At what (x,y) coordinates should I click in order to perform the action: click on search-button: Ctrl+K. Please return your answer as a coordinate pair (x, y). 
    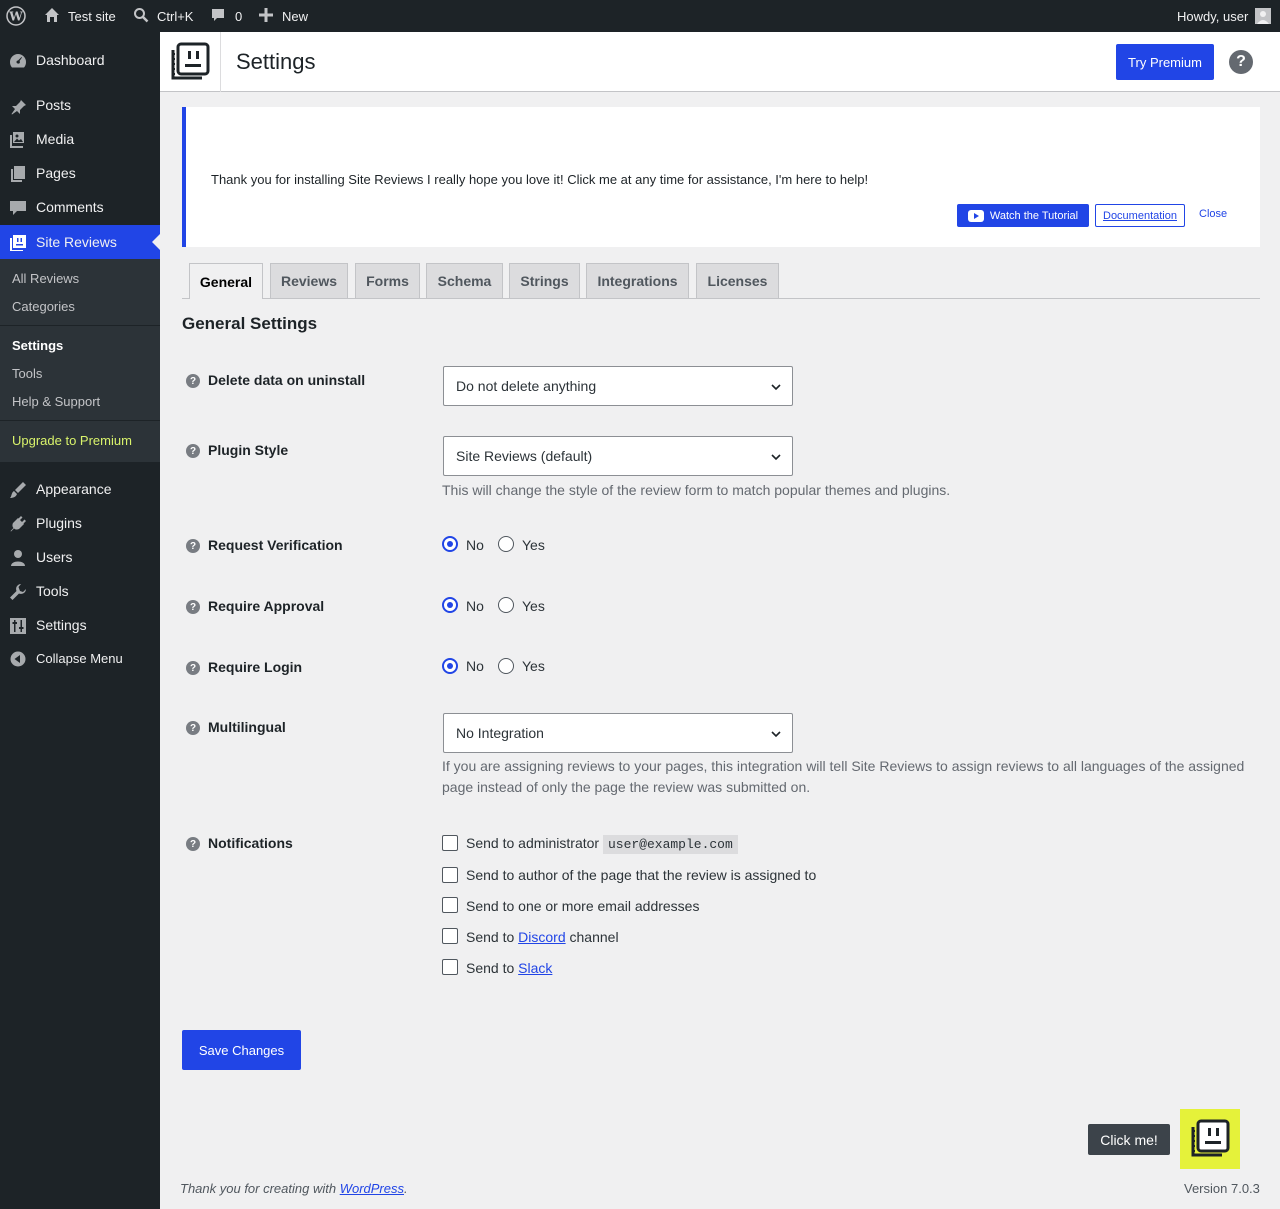
    Looking at the image, I should click on (163, 16).